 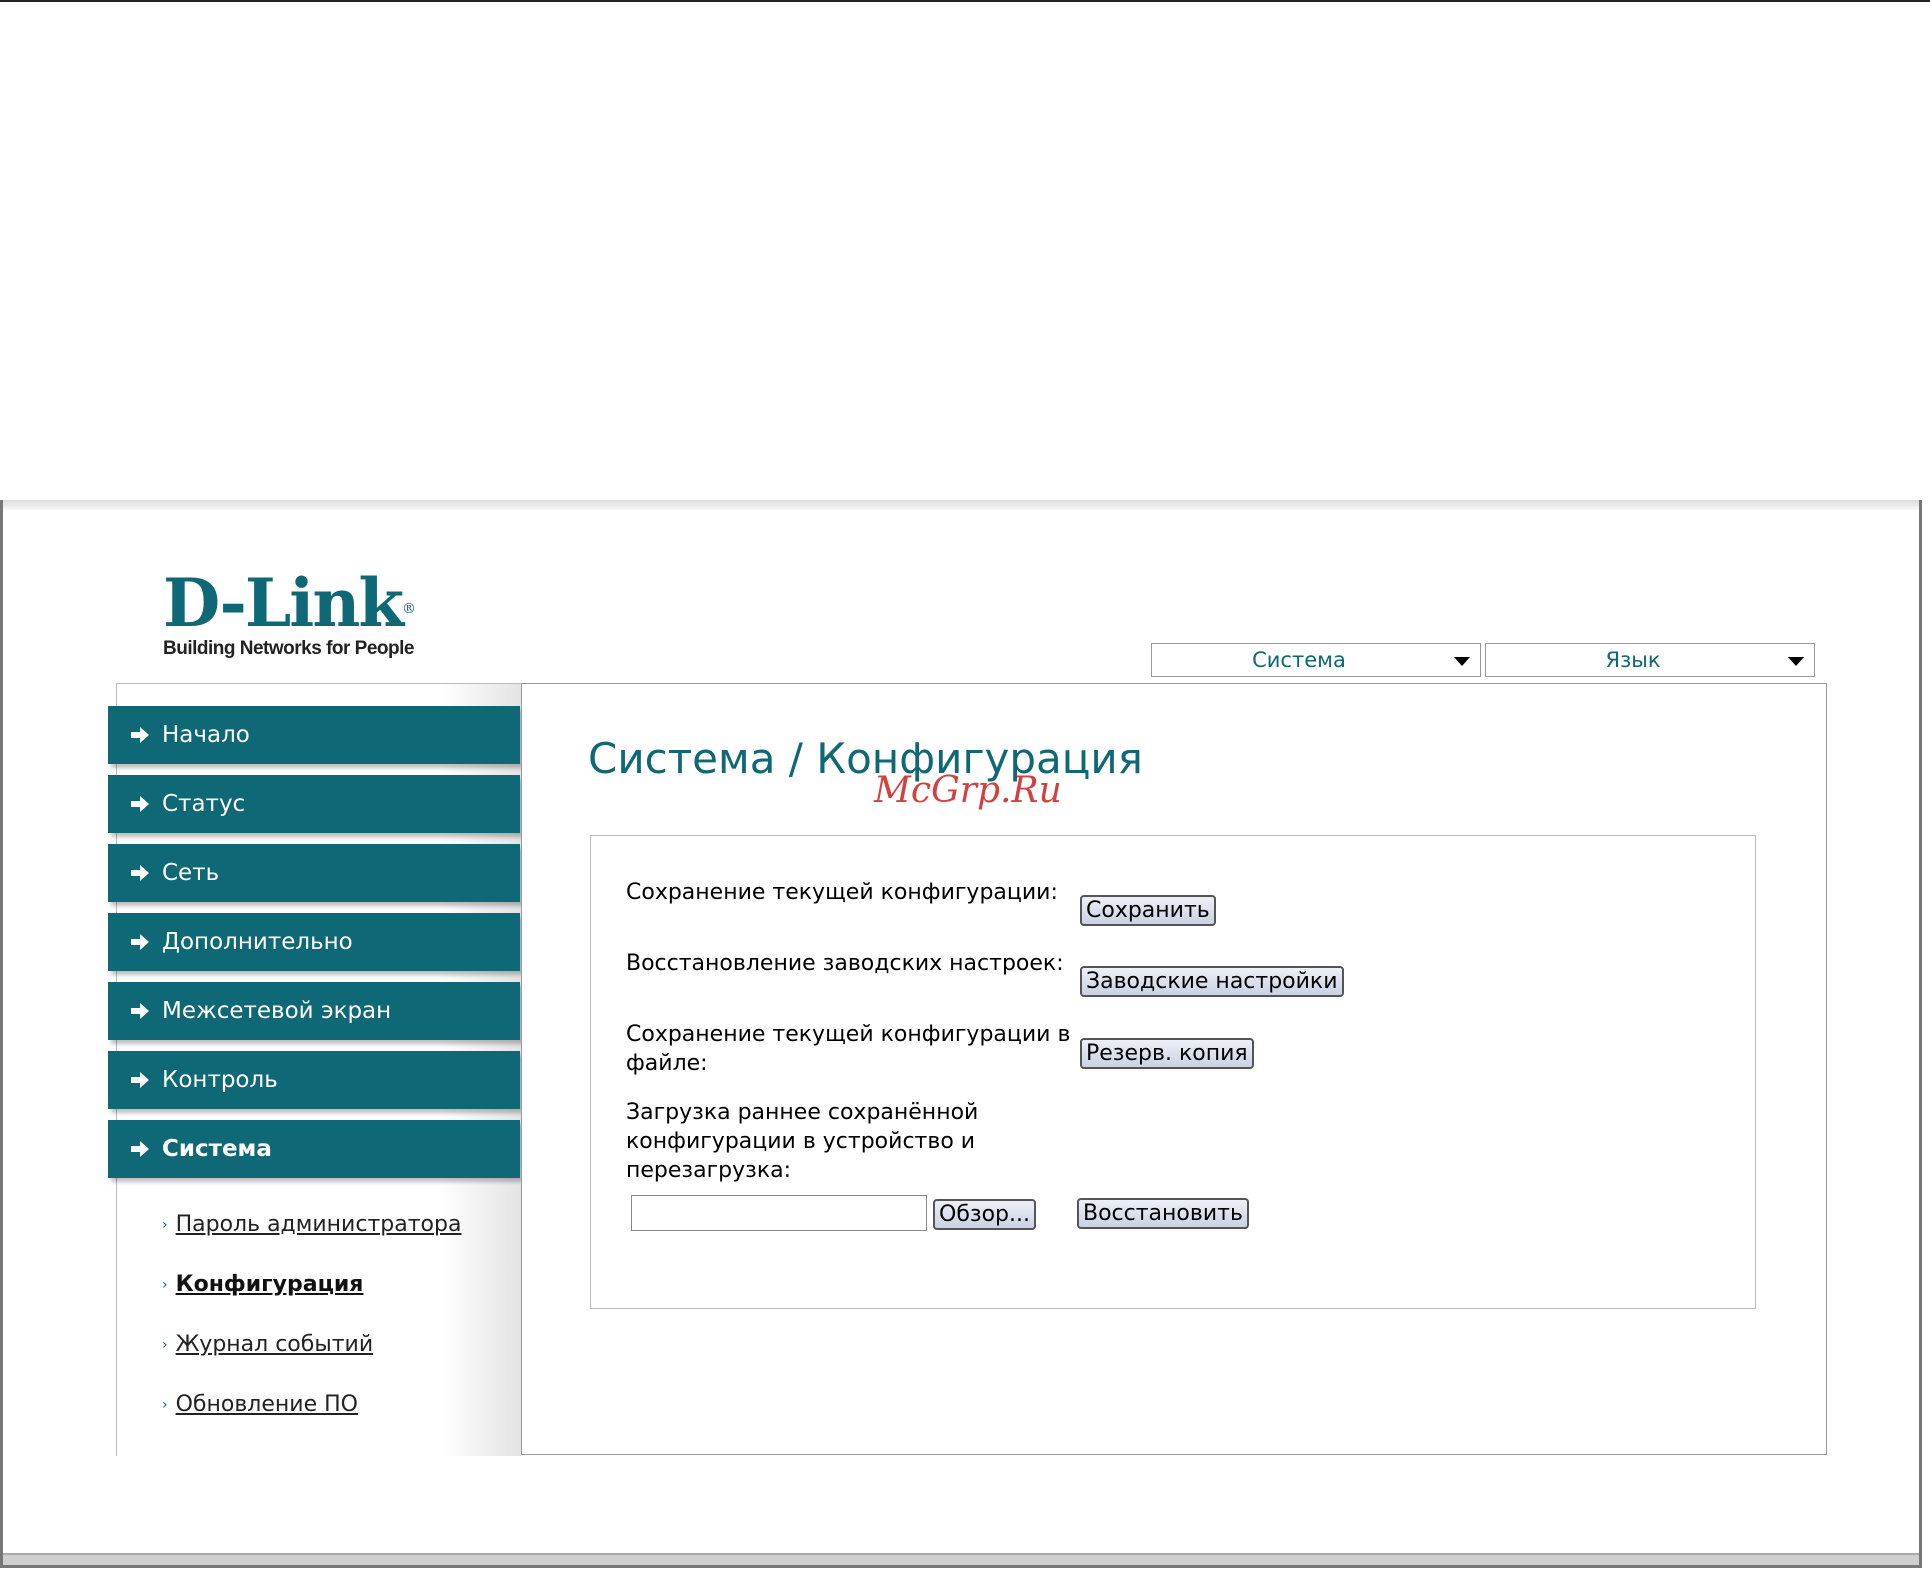 What do you see at coordinates (842, 892) in the screenshot?
I see `save-config-label: Сохранение текущей конфигурации:` at bounding box center [842, 892].